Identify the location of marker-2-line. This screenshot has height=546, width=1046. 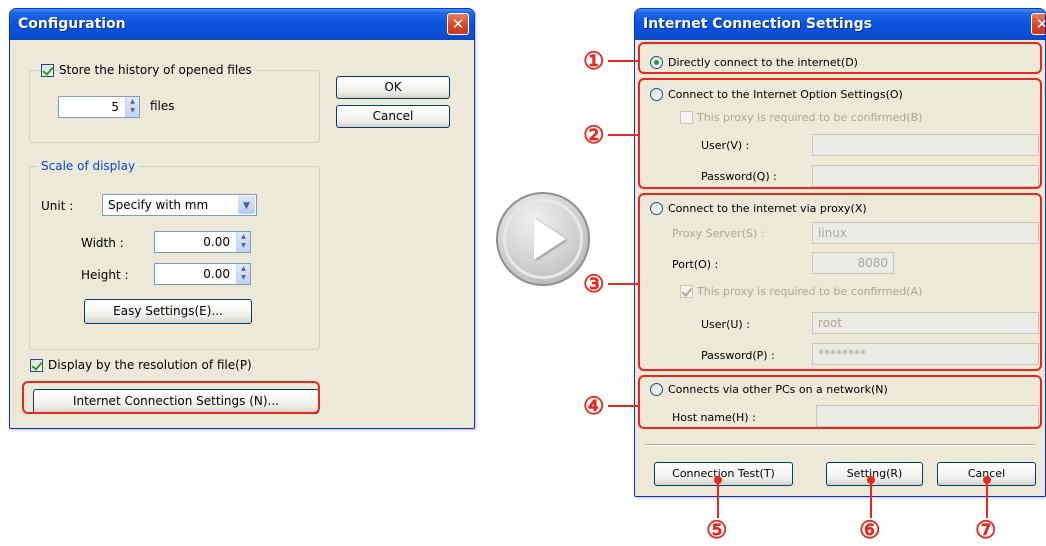
(623, 135).